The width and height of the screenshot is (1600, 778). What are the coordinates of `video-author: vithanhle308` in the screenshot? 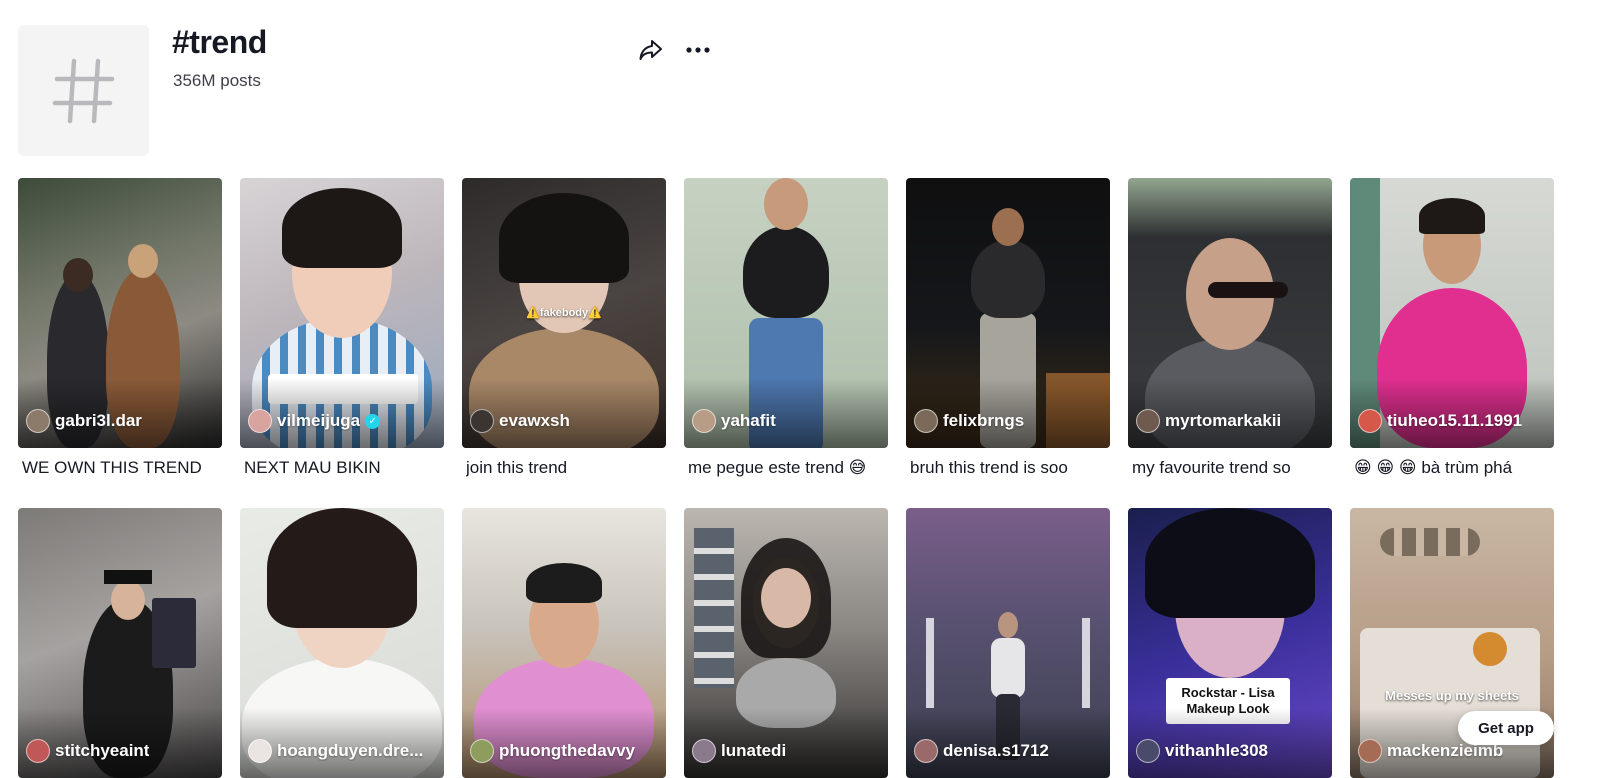 It's located at (1202, 751).